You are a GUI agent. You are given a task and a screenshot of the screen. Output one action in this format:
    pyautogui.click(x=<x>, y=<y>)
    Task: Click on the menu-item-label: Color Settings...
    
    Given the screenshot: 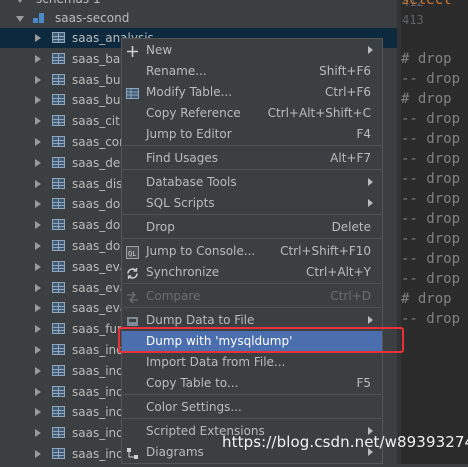 What is the action you would take?
    pyautogui.click(x=194, y=407)
    